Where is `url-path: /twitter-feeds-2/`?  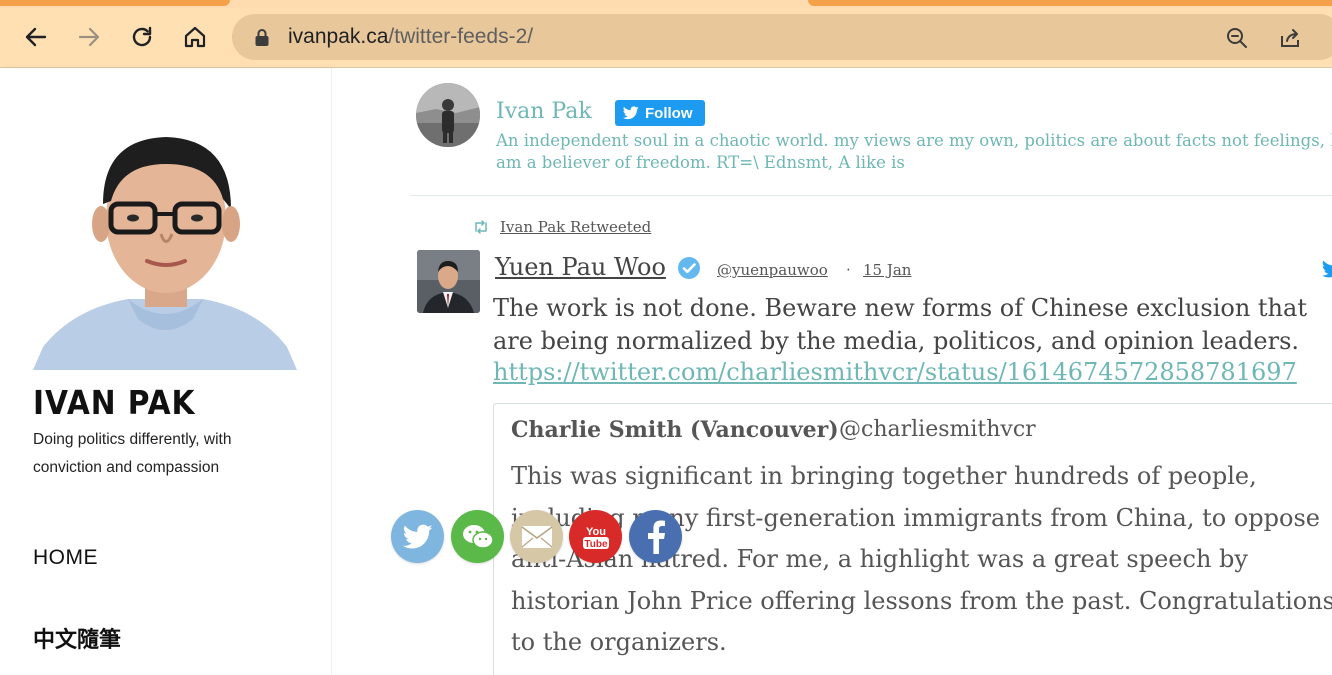
url-path: /twitter-feeds-2/ is located at coordinates (461, 36).